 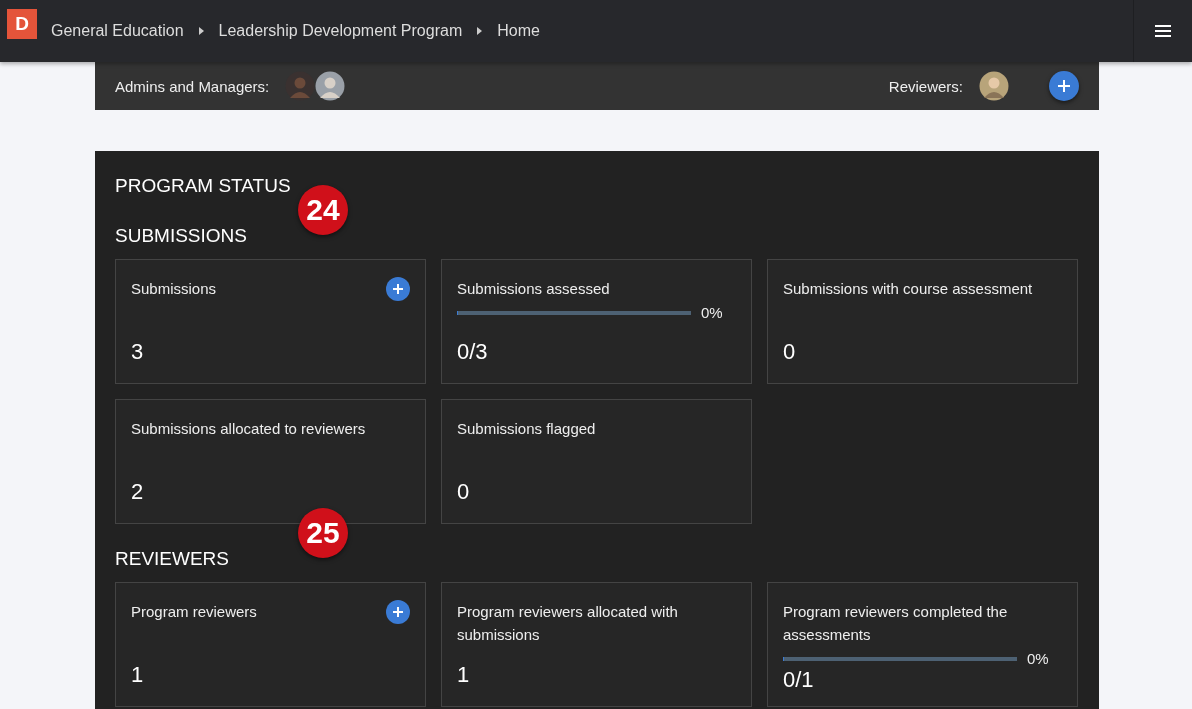 I want to click on breadcrumb-link: Leadership Development Program, so click(x=340, y=31).